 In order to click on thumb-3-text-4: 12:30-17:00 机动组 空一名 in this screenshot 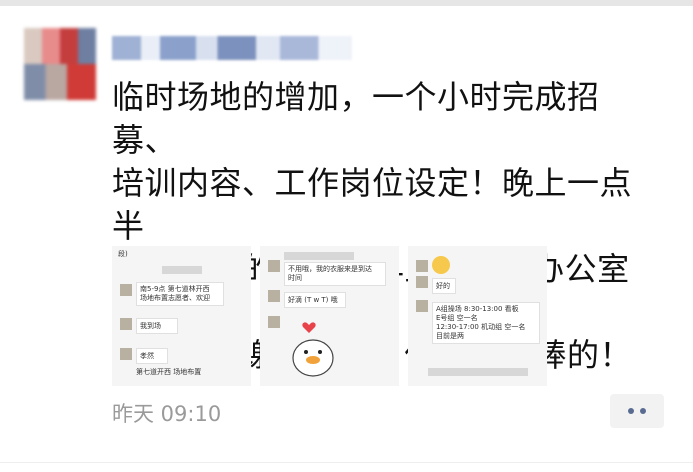, I will do `click(481, 327)`.